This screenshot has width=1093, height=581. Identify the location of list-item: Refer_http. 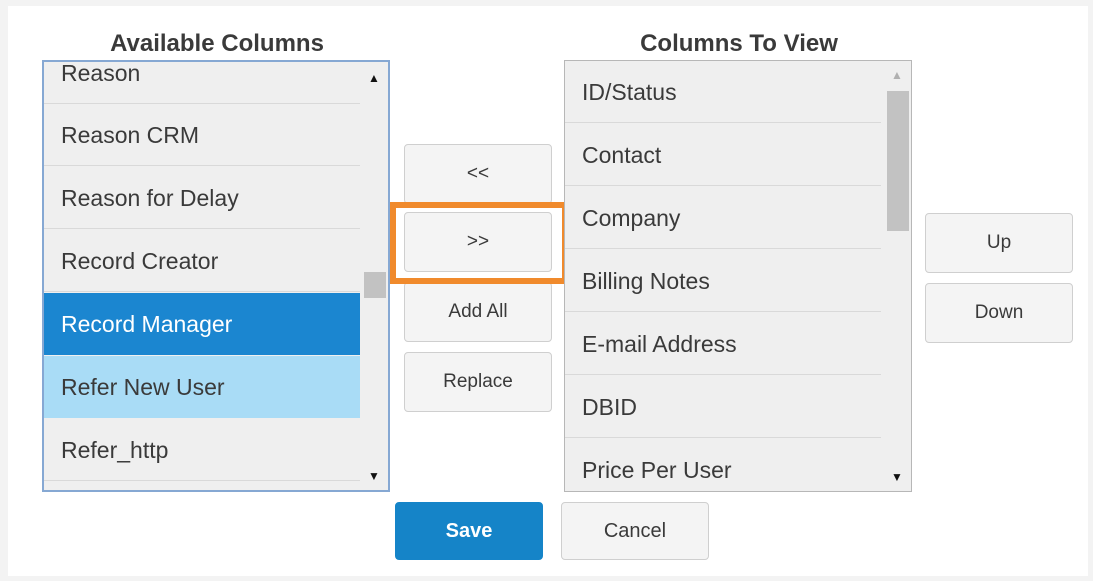
(202, 450).